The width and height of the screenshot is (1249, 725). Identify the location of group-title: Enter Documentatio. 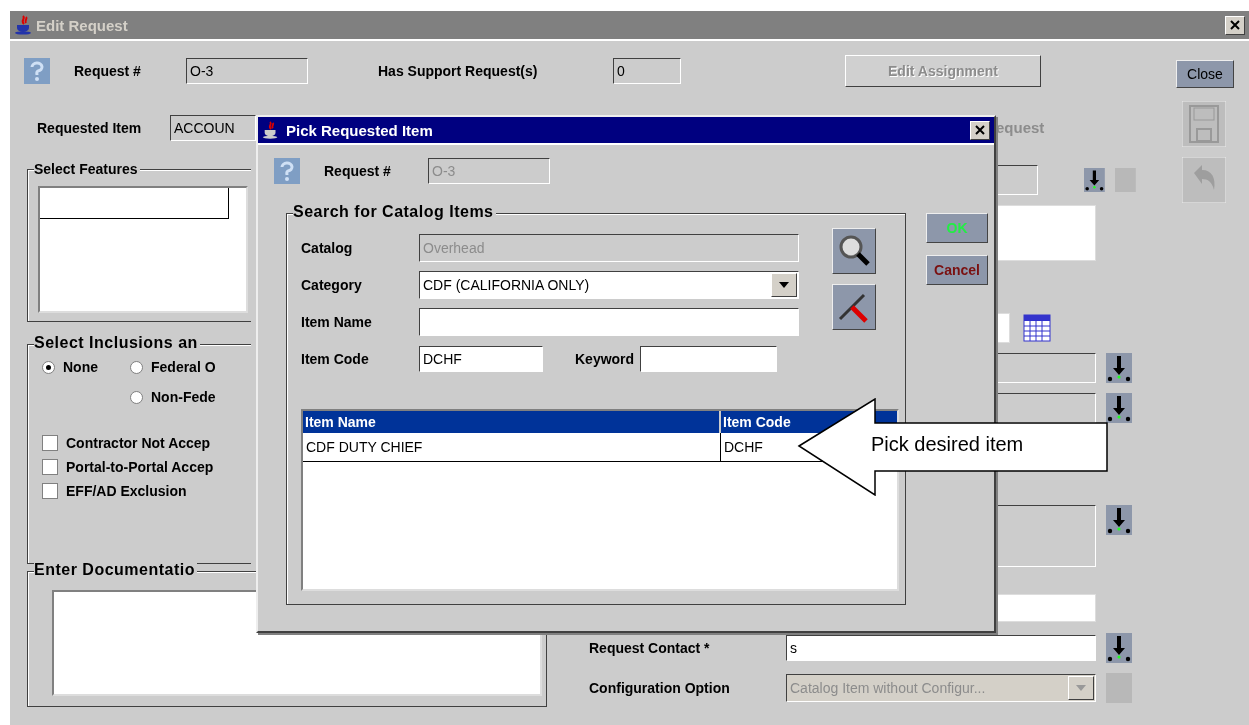
(115, 570).